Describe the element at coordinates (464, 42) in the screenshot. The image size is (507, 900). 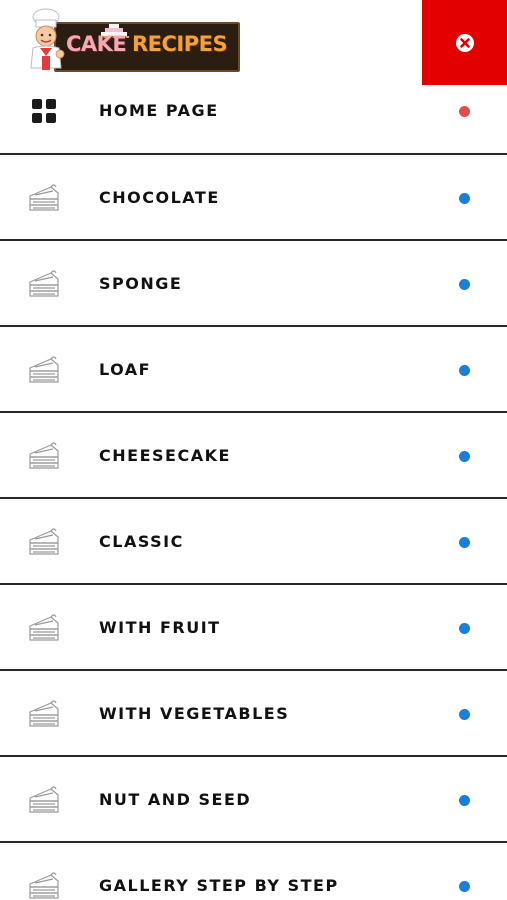
I see `close-circle-icon` at that location.